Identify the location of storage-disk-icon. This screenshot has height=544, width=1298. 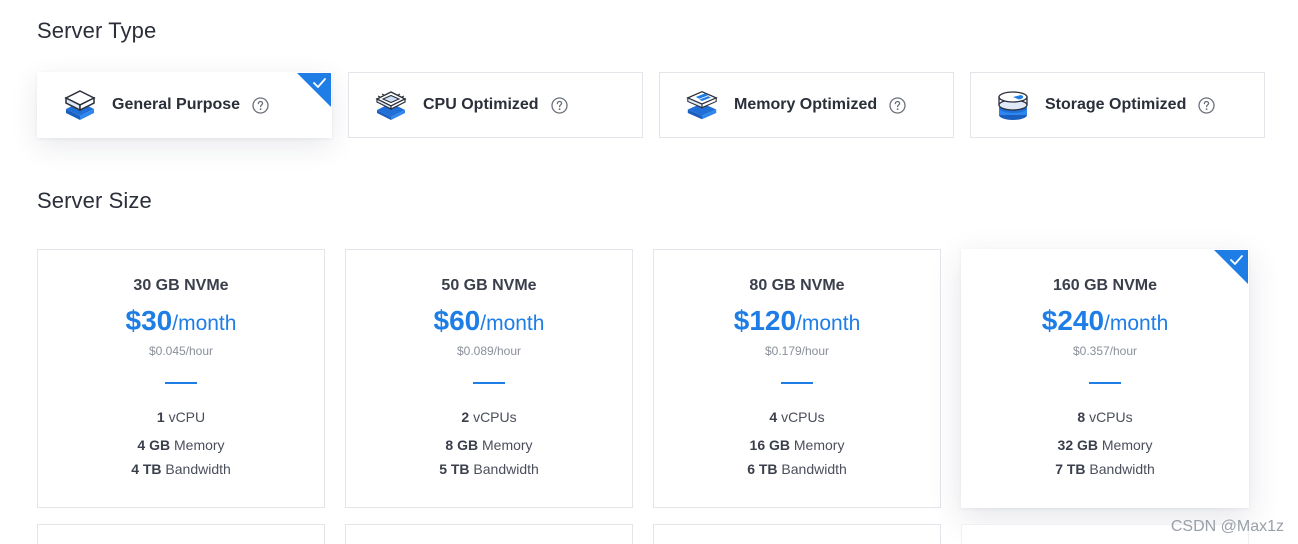
(1013, 105).